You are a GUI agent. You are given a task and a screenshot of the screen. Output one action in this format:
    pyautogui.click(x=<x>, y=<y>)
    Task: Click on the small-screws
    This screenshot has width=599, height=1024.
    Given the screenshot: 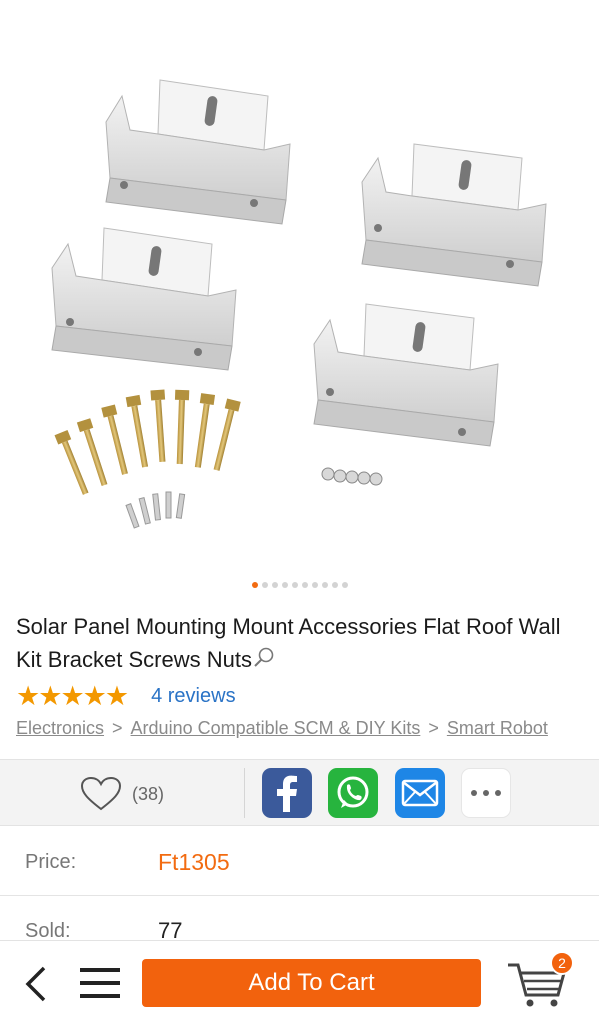 What is the action you would take?
    pyautogui.click(x=155, y=510)
    